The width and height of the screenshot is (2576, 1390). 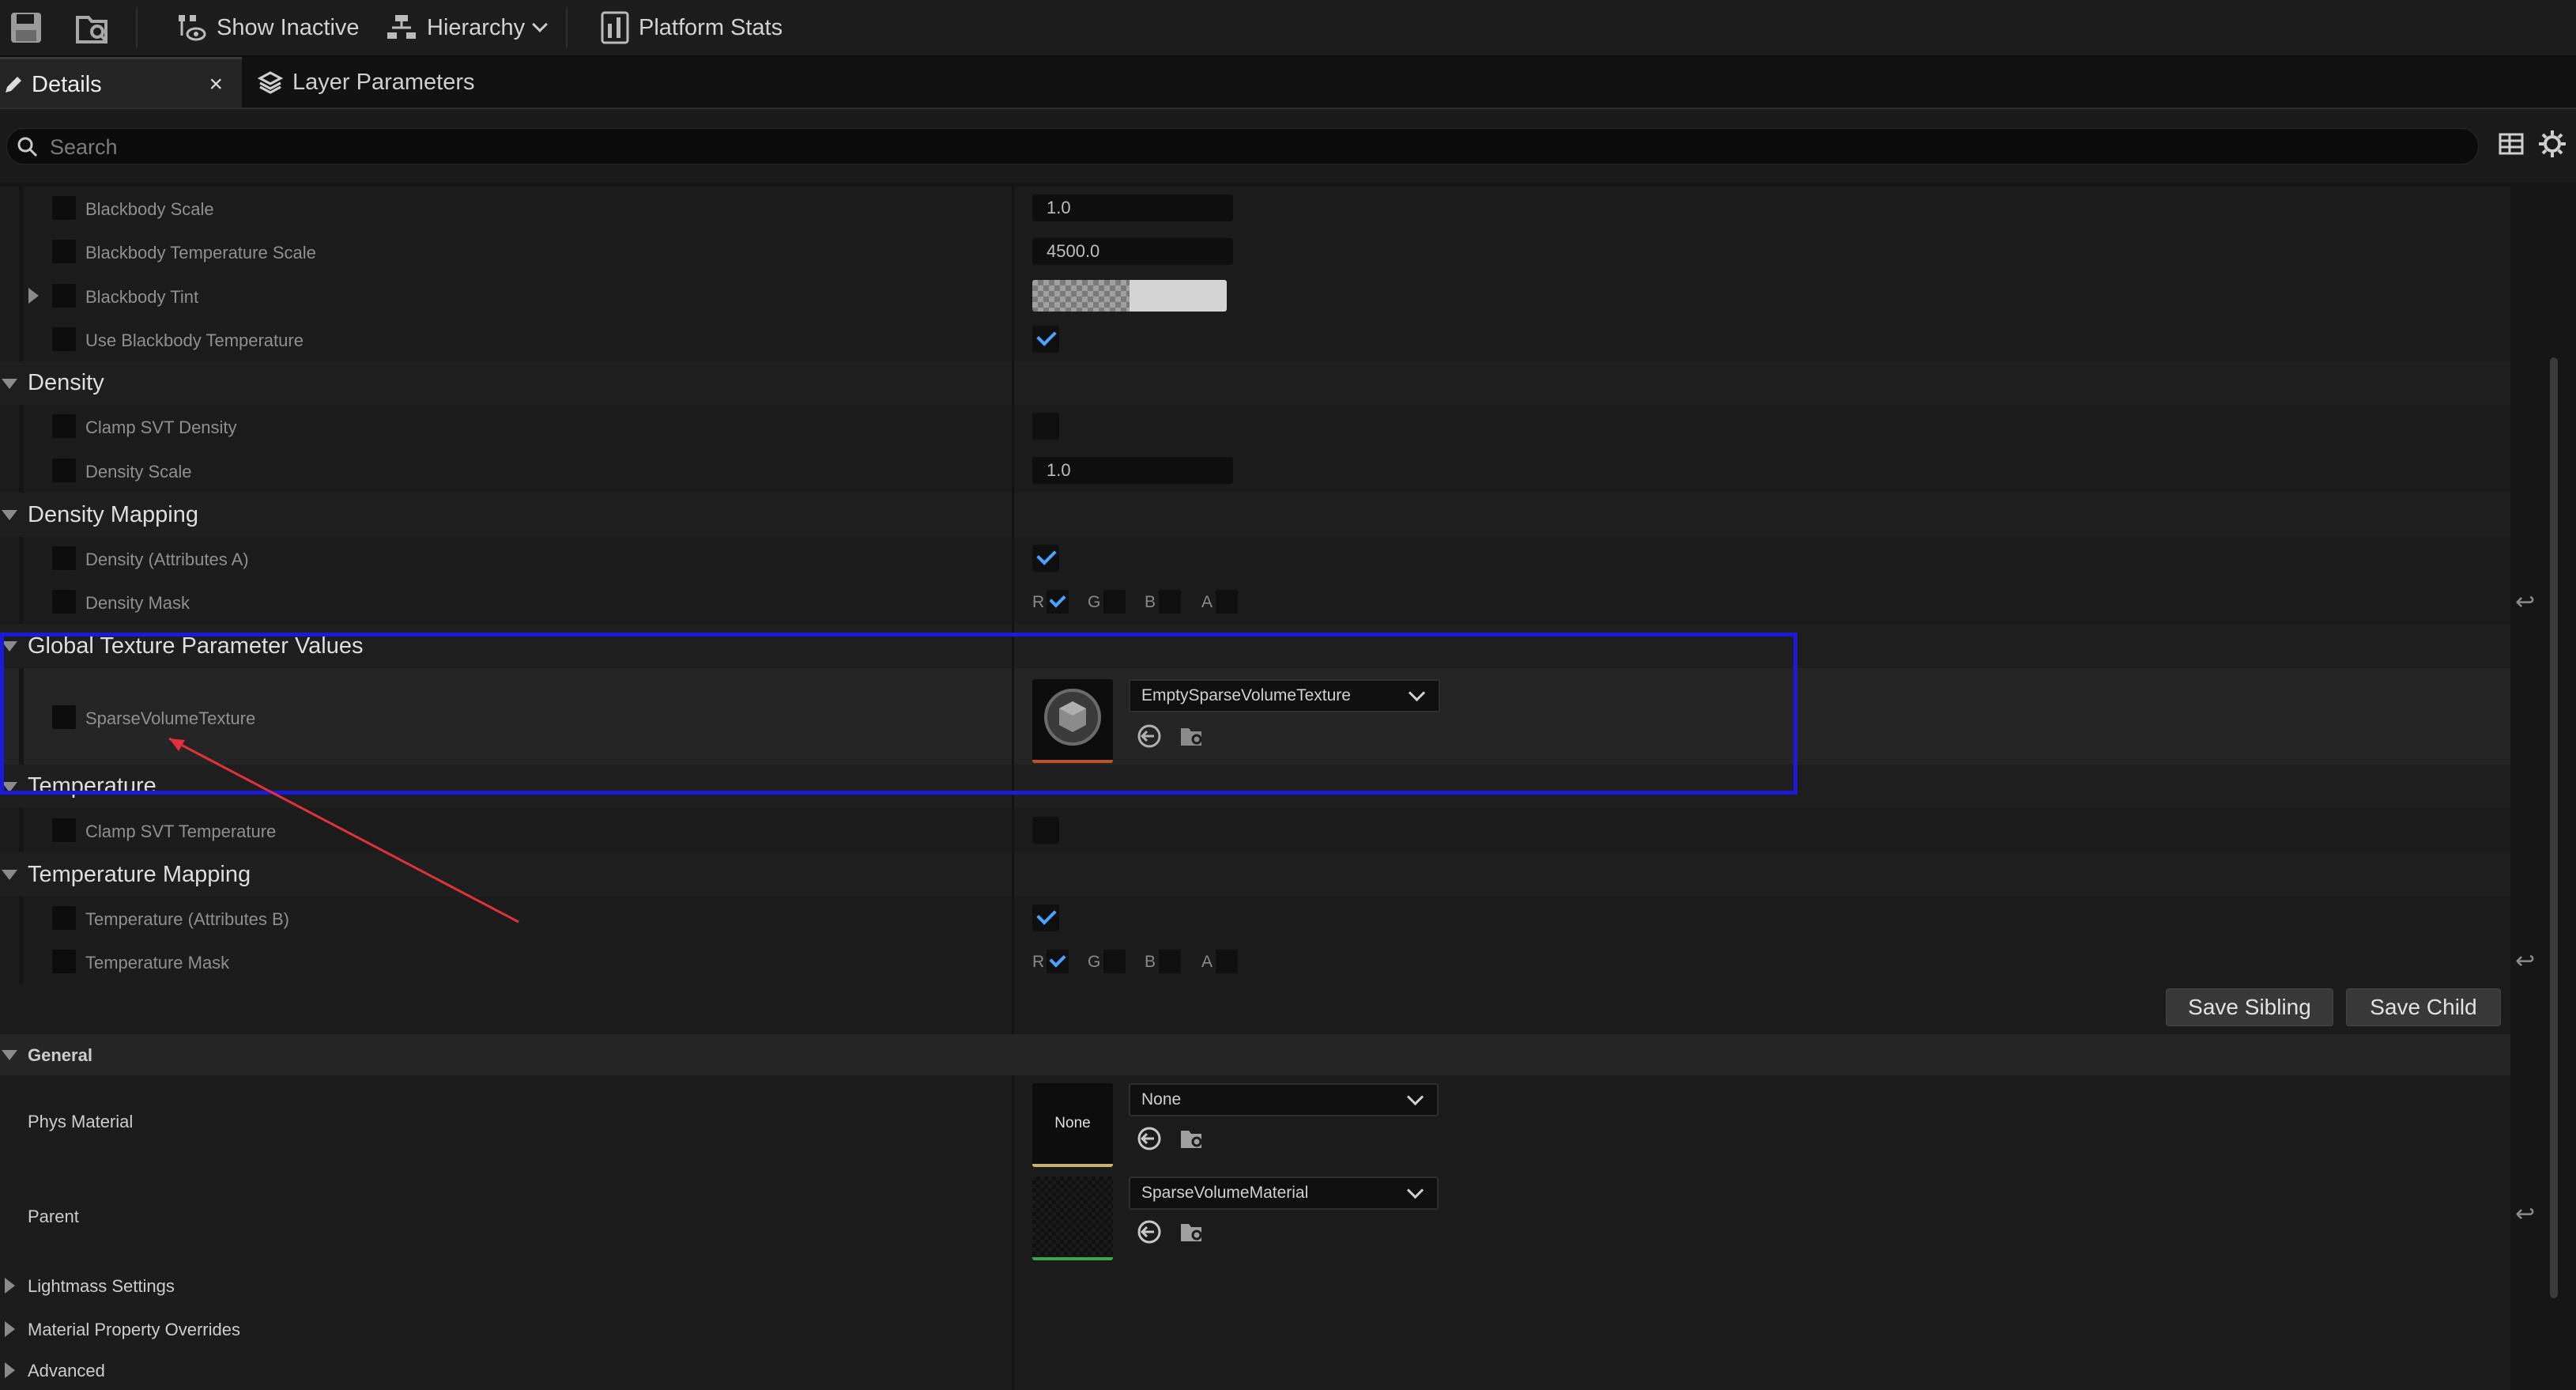 I want to click on gear-icon, so click(x=2552, y=144).